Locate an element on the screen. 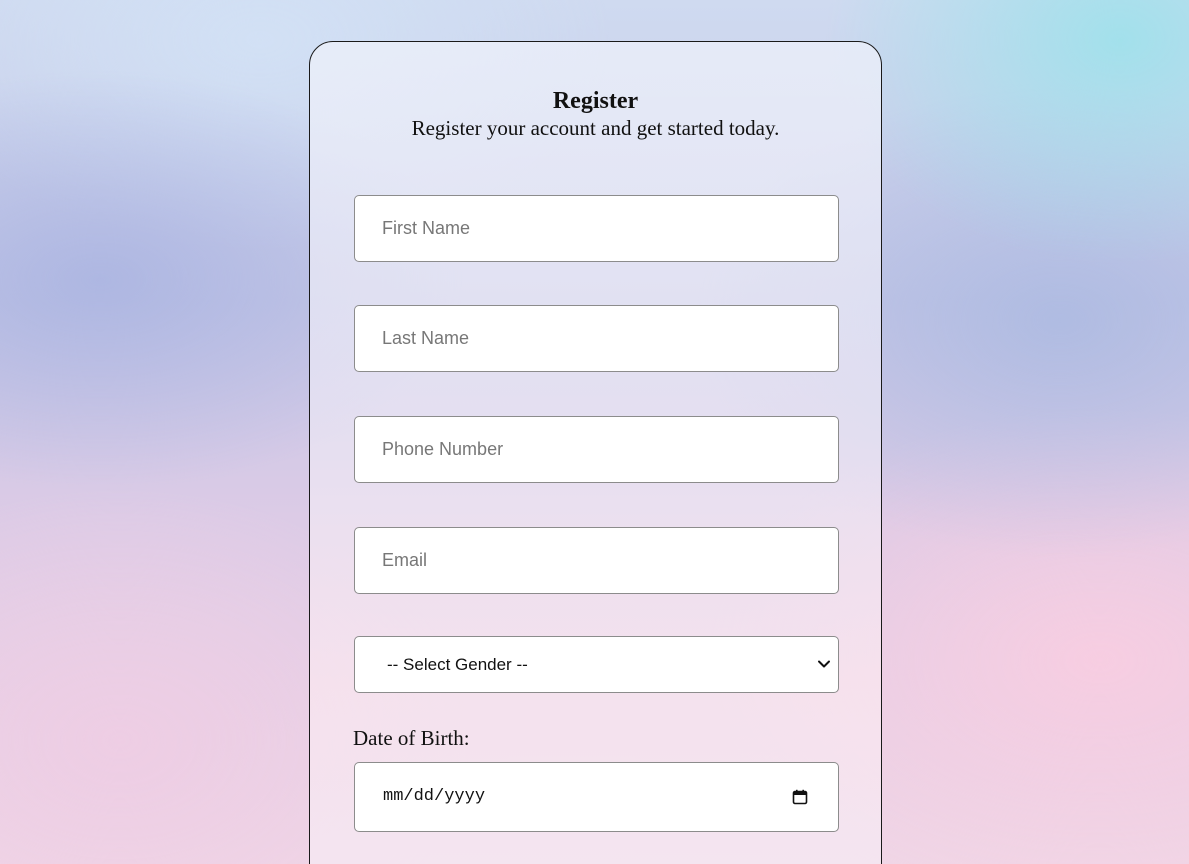 The width and height of the screenshot is (1189, 864). chevron-down-icon is located at coordinates (824, 664).